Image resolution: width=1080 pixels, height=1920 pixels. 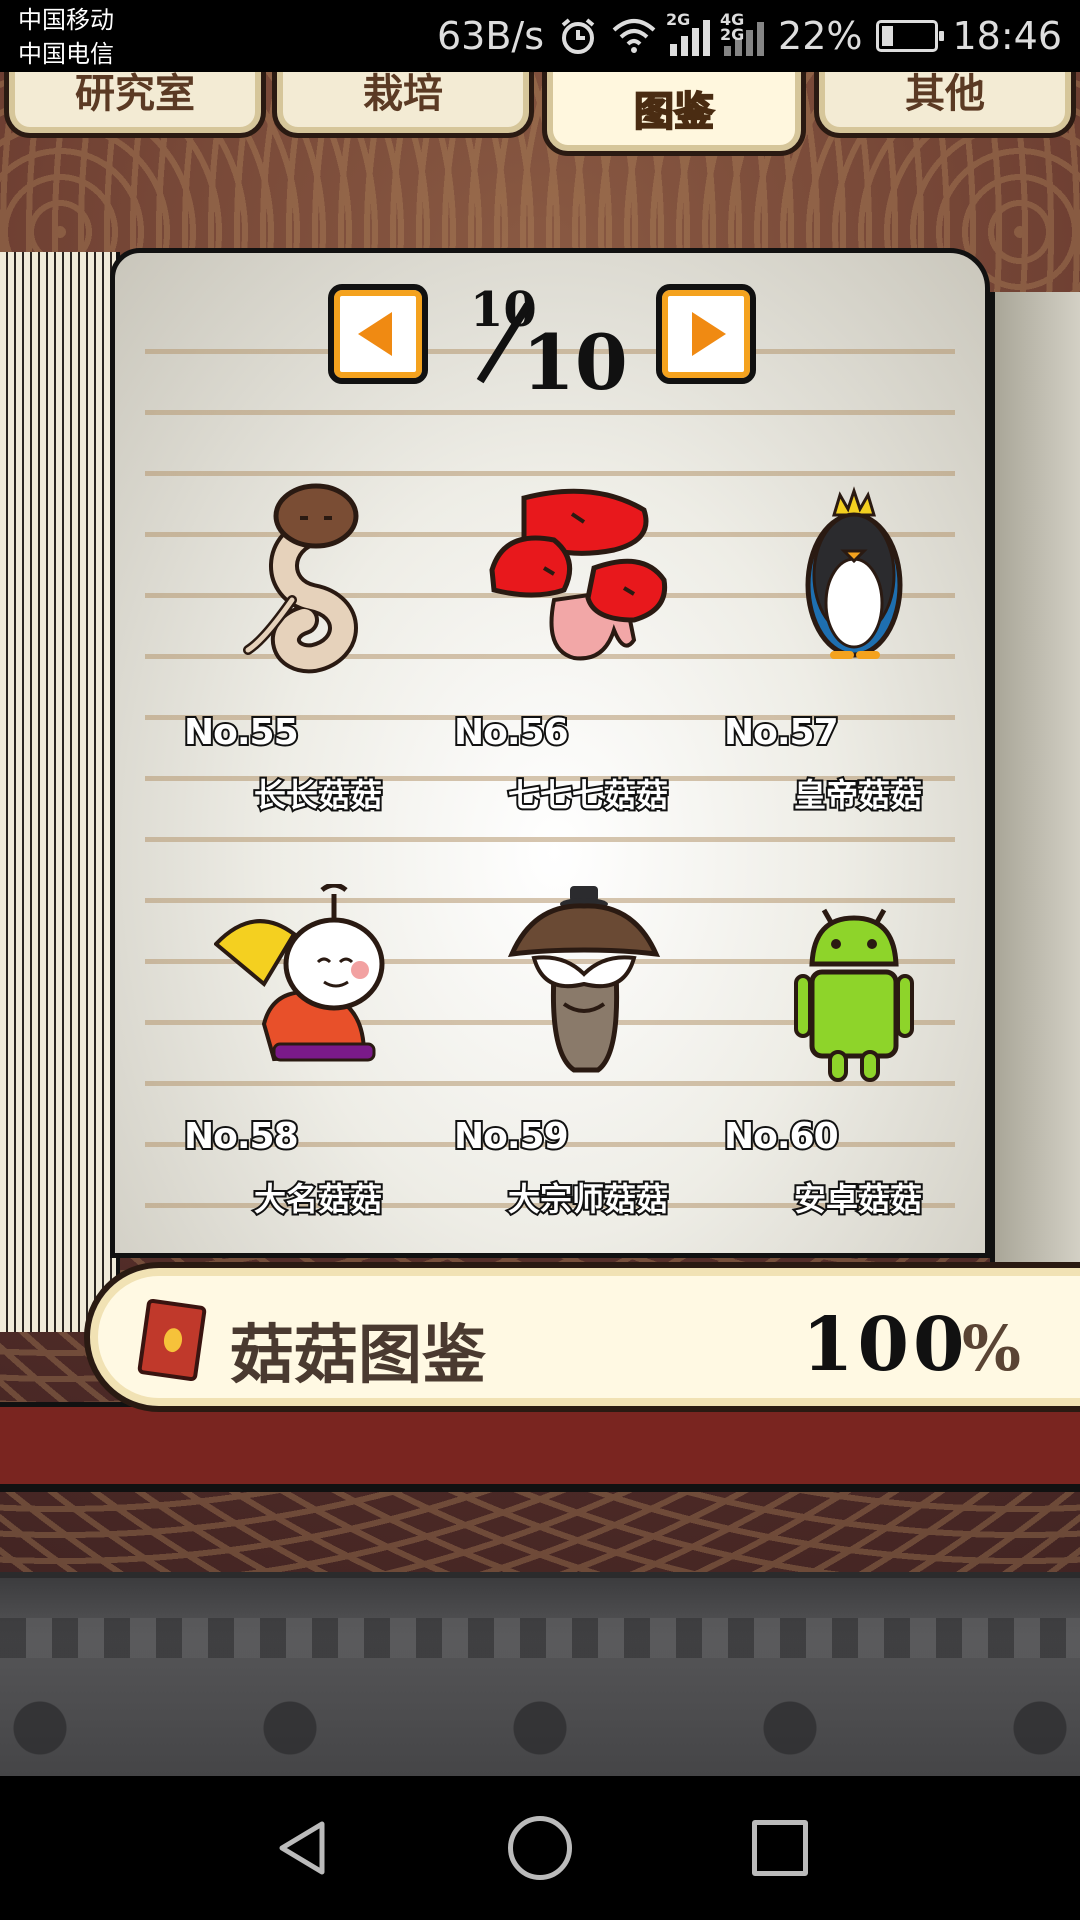 I want to click on tab-encyclopedia-label: 图鉴, so click(x=674, y=112).